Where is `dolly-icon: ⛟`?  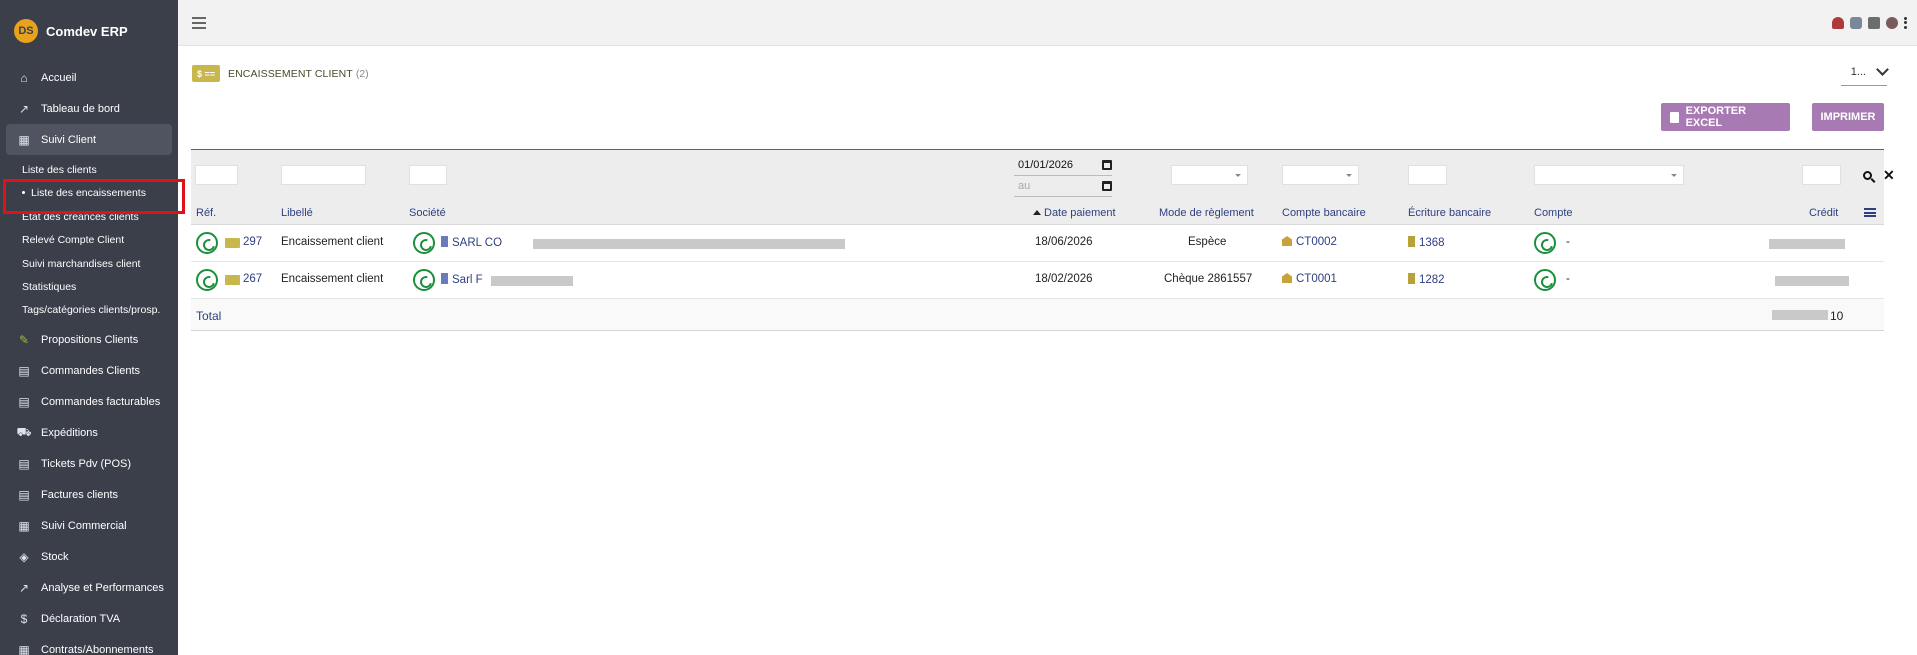
dolly-icon: ⛟ is located at coordinates (24, 432).